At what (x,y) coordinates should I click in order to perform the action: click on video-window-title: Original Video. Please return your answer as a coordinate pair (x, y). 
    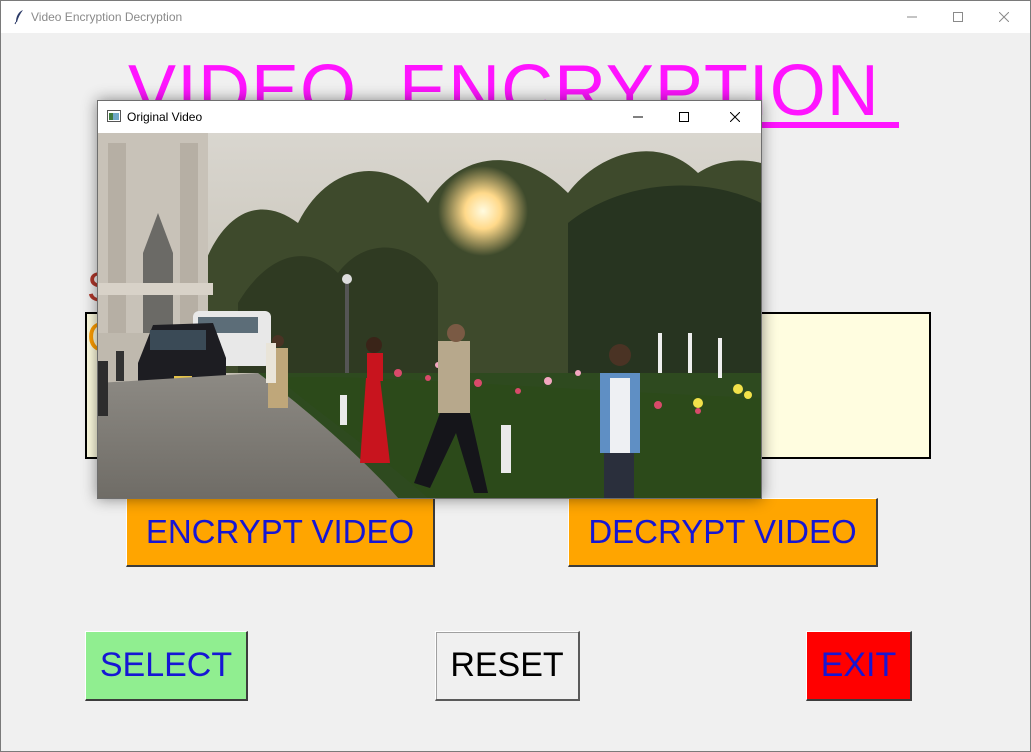
    Looking at the image, I should click on (165, 117).